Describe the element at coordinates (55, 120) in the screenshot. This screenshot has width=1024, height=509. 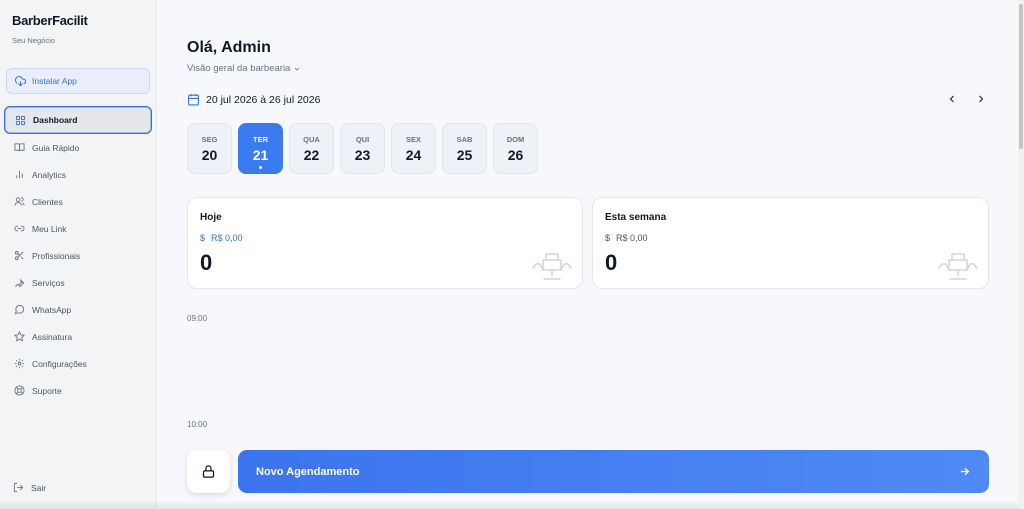
I see `sidebar-item-label: Dashboard` at that location.